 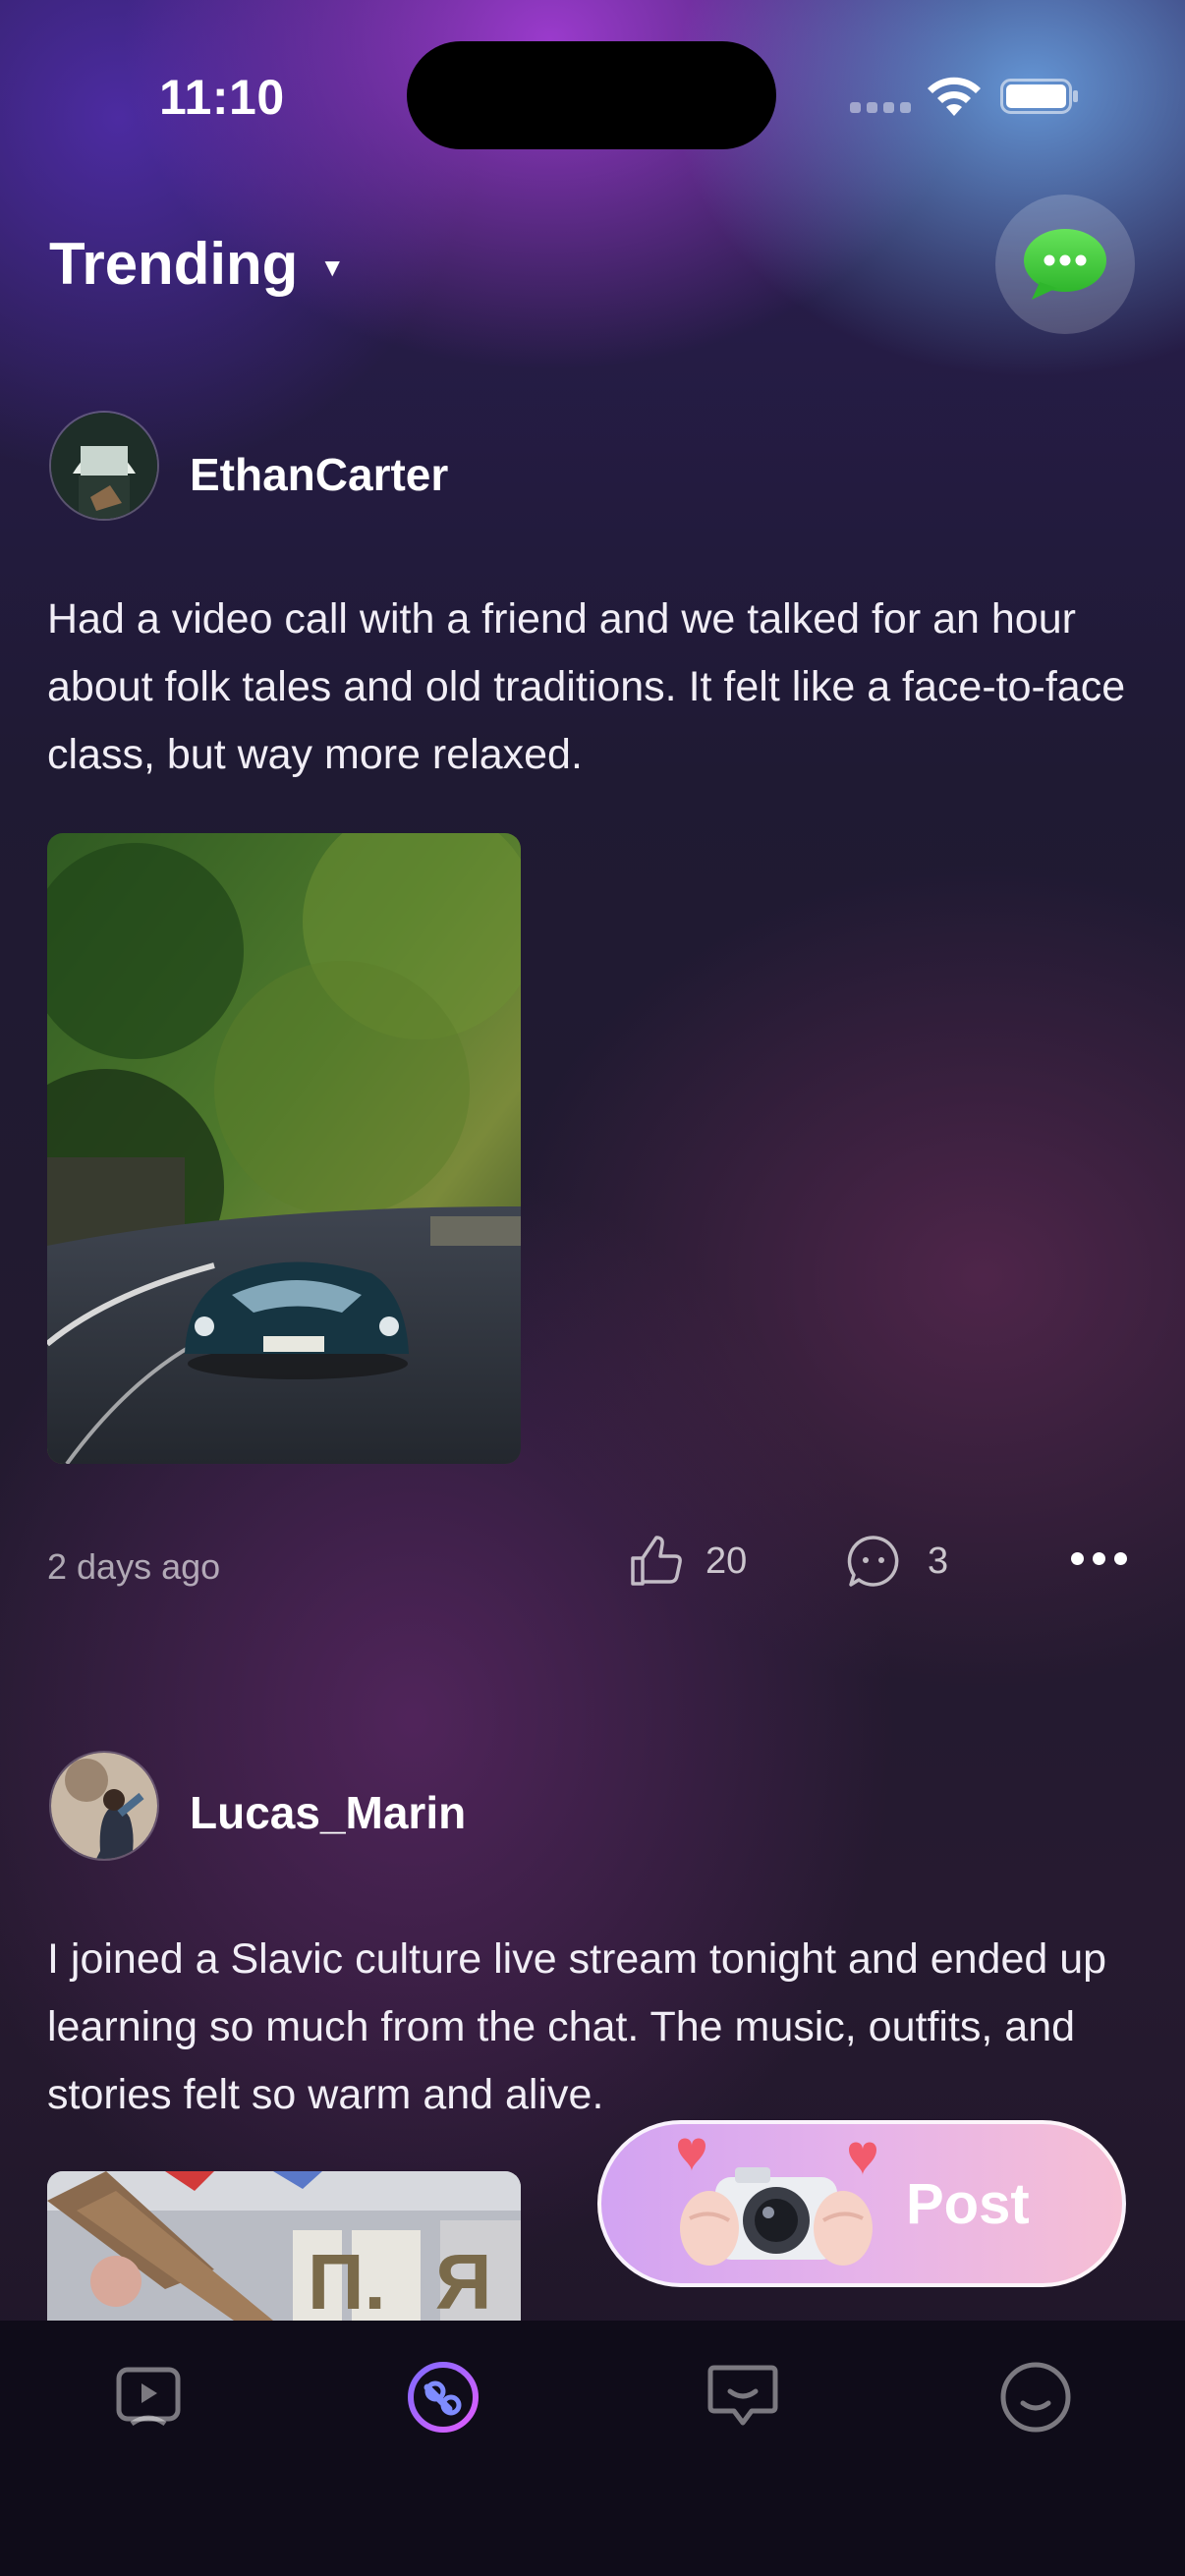 What do you see at coordinates (333, 267) in the screenshot?
I see `caret-down-icon: ▼` at bounding box center [333, 267].